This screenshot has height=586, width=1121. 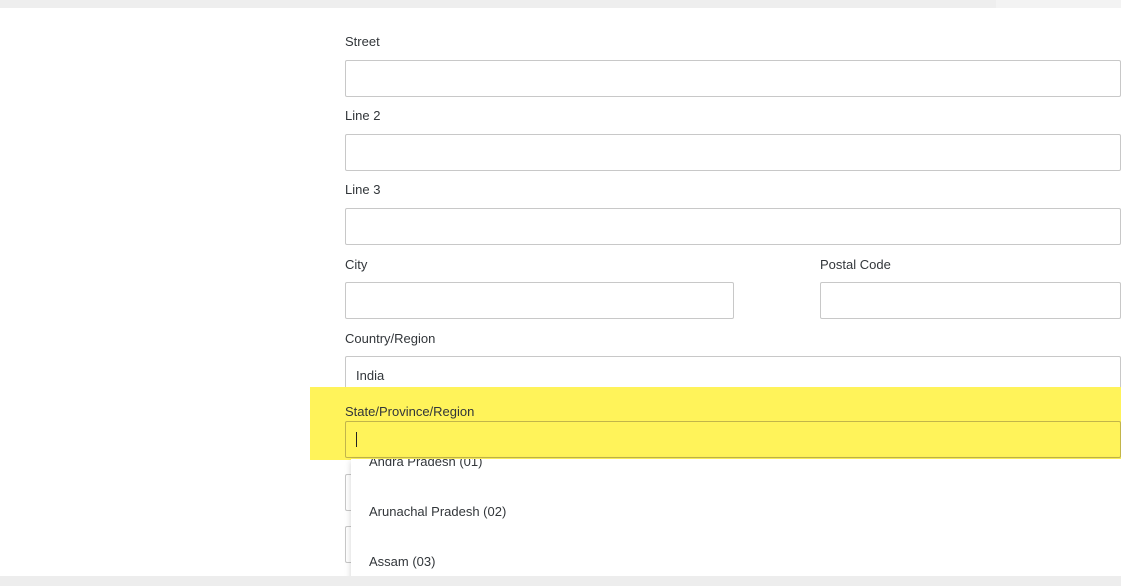 I want to click on street-label: Street, so click(x=362, y=41).